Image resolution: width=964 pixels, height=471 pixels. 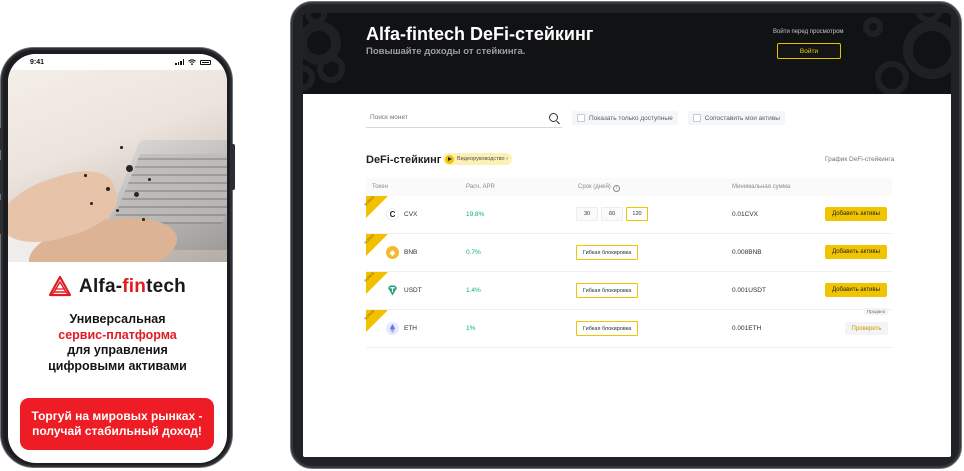 I want to click on search-input, so click(x=450, y=117).